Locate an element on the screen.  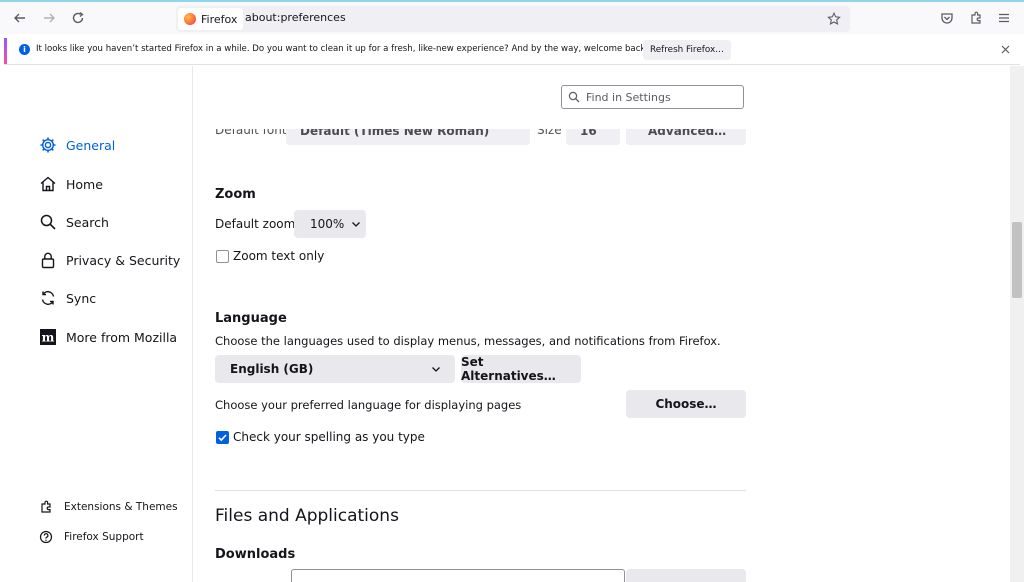
zoom-text-only-label: Zoom text only is located at coordinates (279, 256).